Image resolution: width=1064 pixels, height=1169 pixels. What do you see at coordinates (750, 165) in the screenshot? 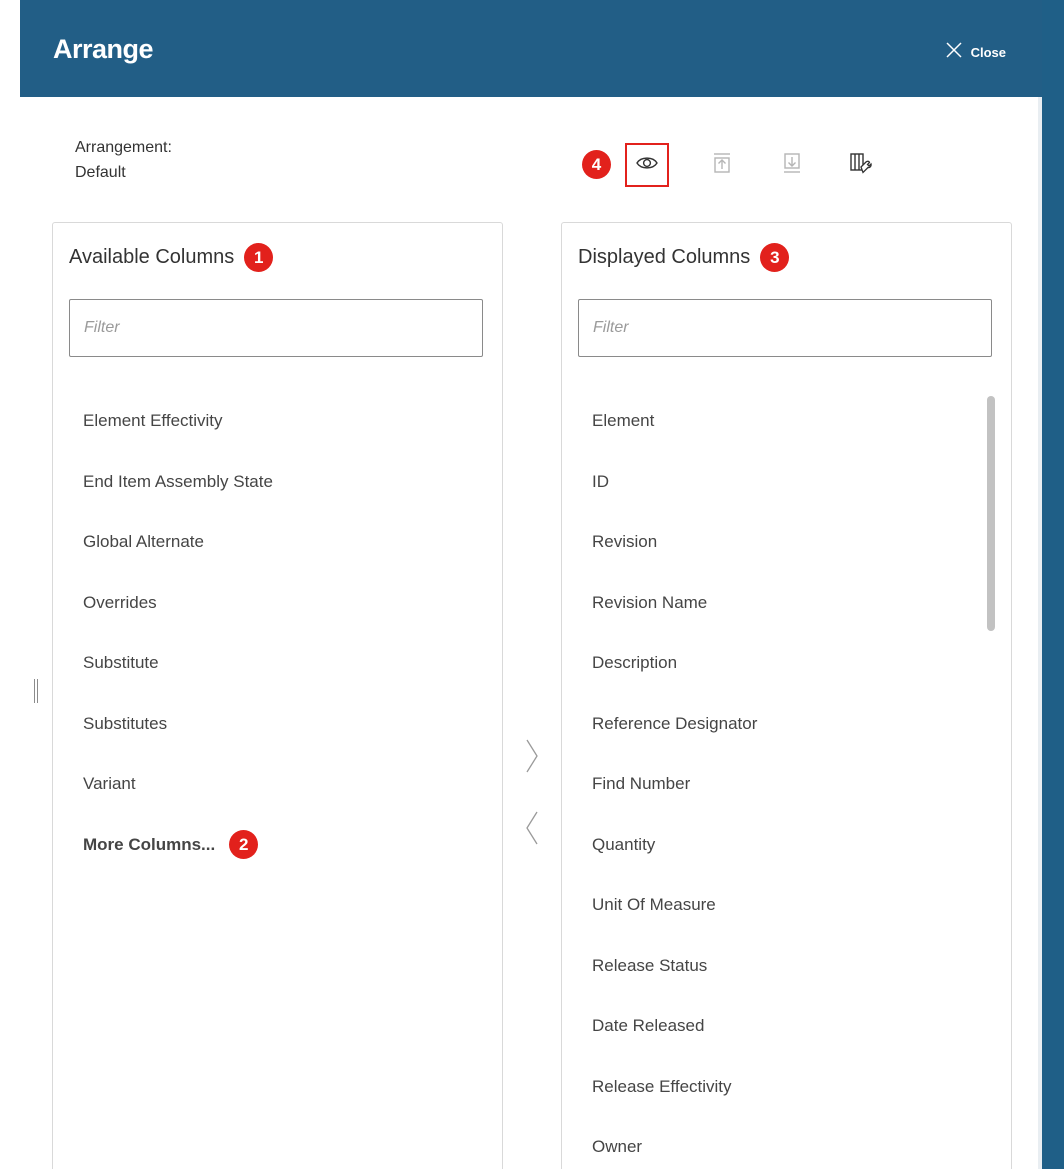
I see `arrange-toolbar: 4` at bounding box center [750, 165].